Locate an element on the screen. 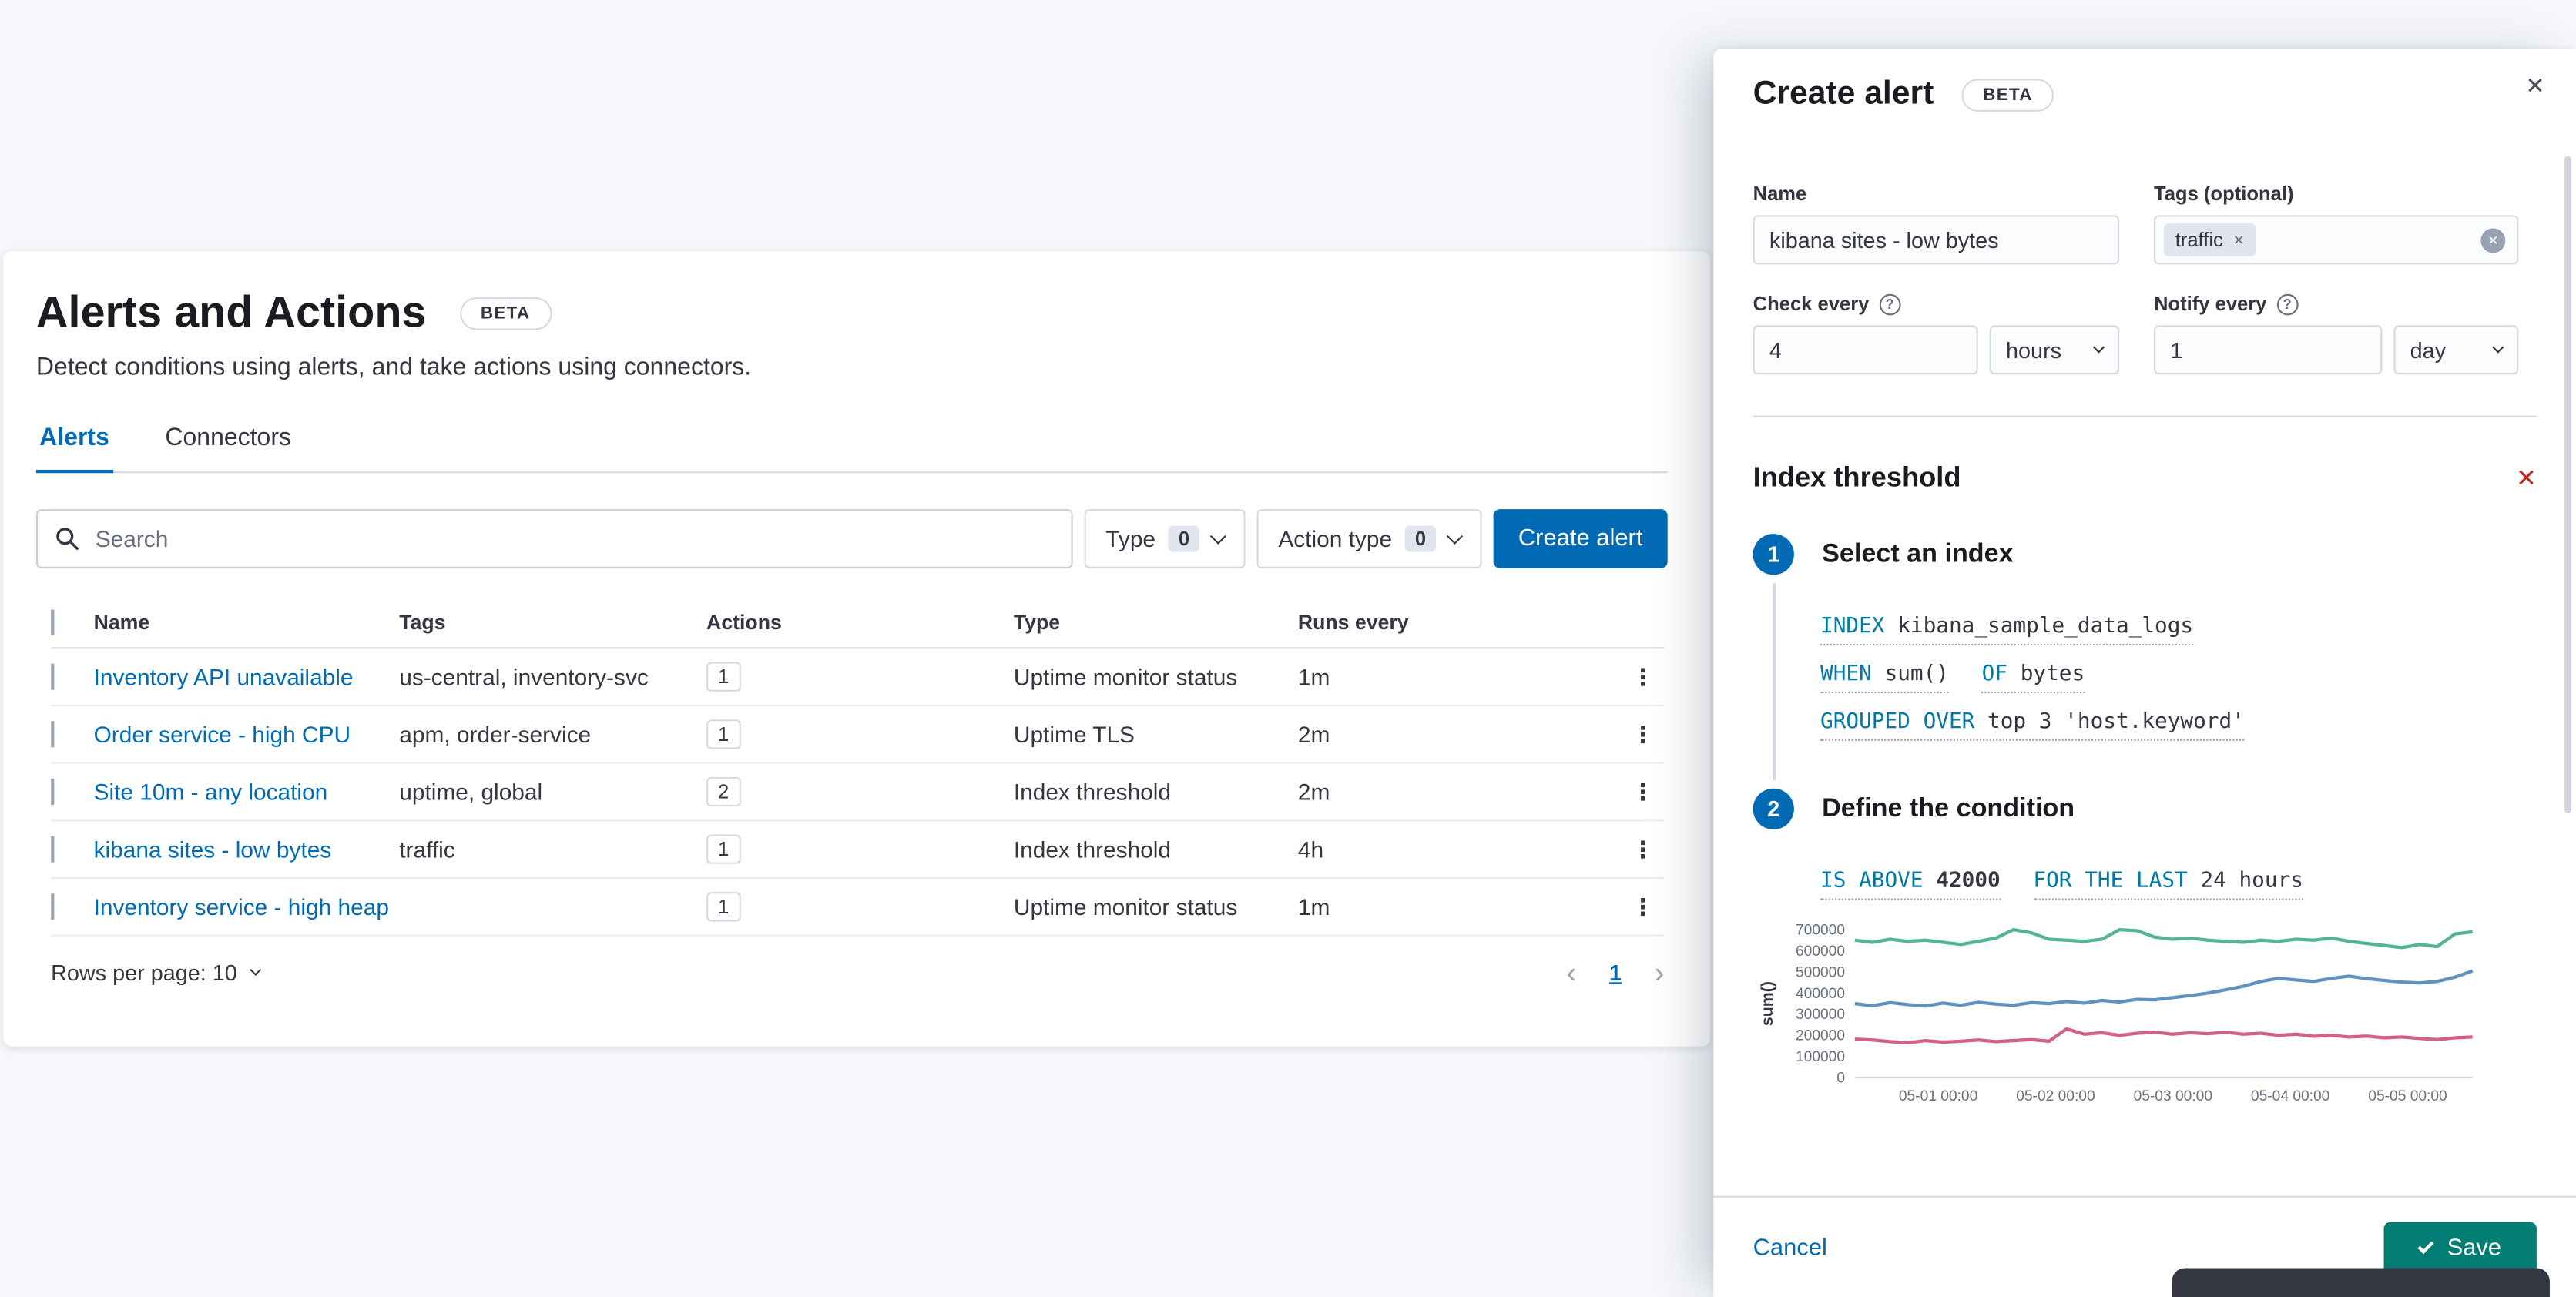 The height and width of the screenshot is (1297, 2576). action-type-filter-button: Action type 0 is located at coordinates (1369, 538).